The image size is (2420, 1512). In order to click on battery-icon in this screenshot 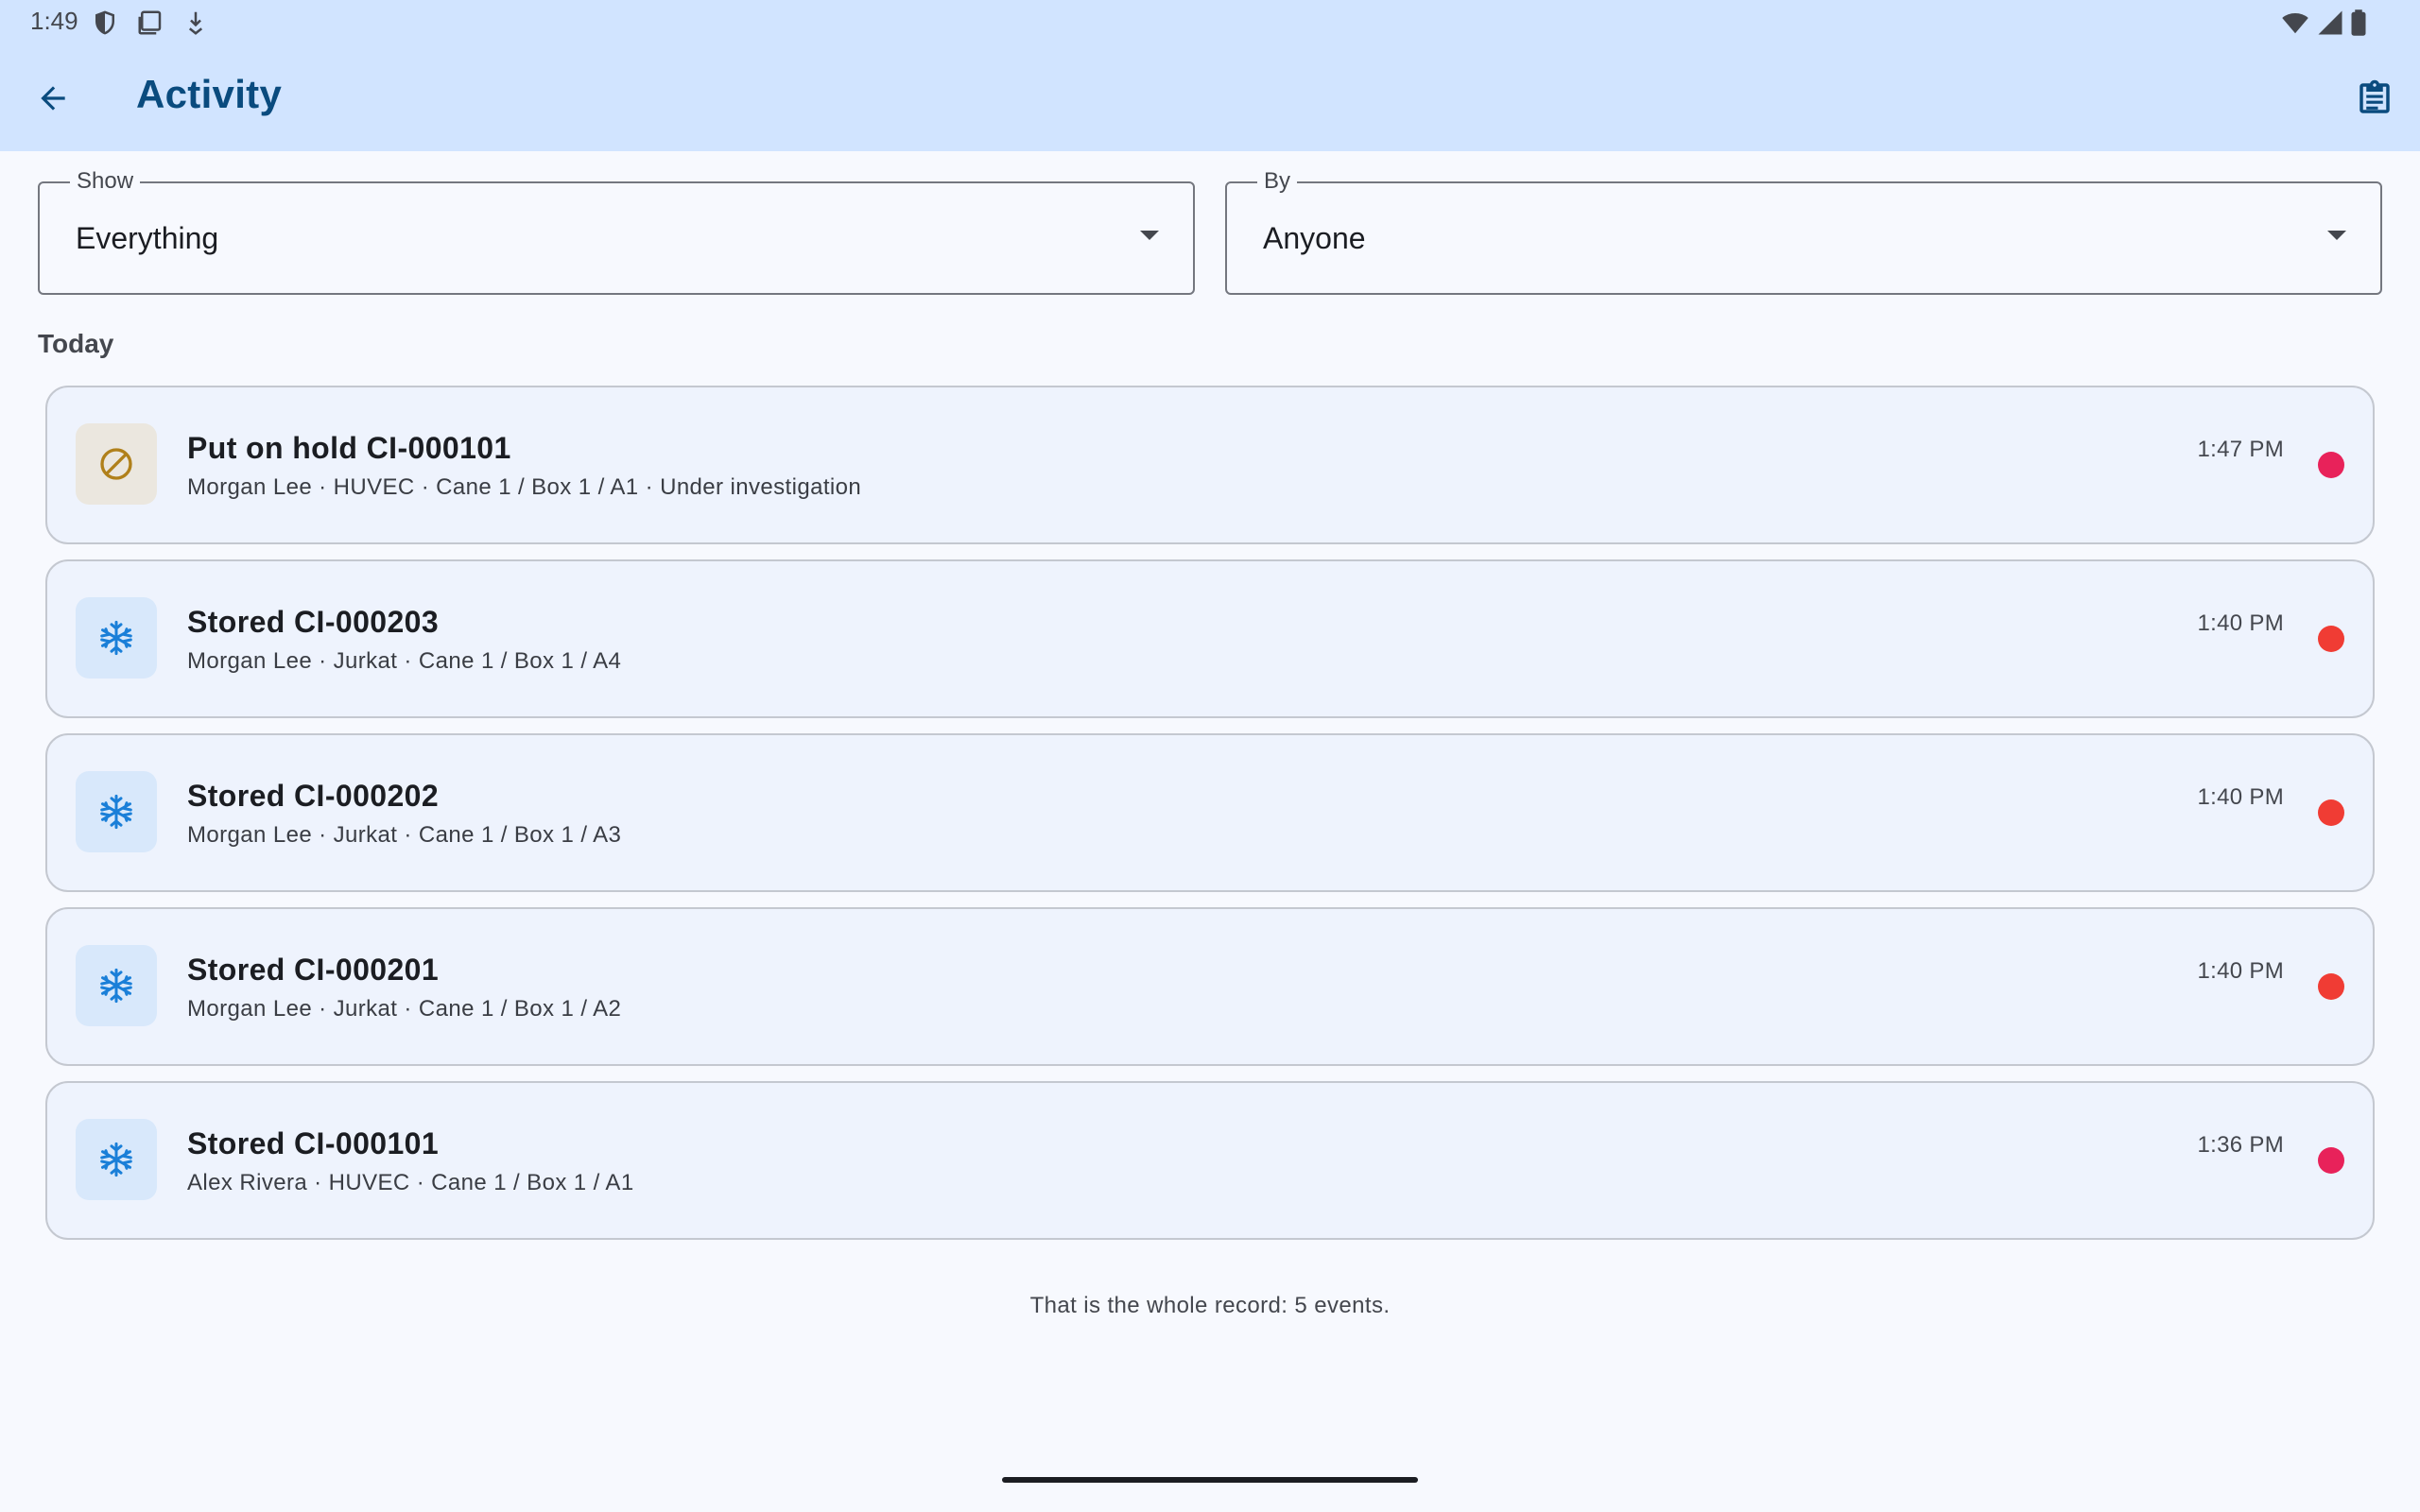, I will do `click(2362, 23)`.